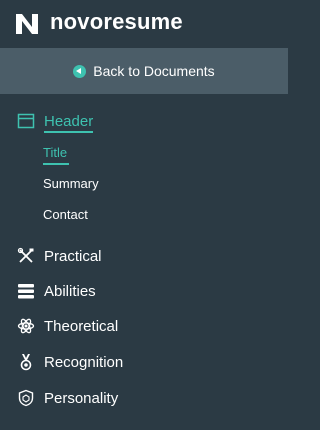 This screenshot has height=430, width=320. I want to click on section-header-label: Header, so click(69, 121).